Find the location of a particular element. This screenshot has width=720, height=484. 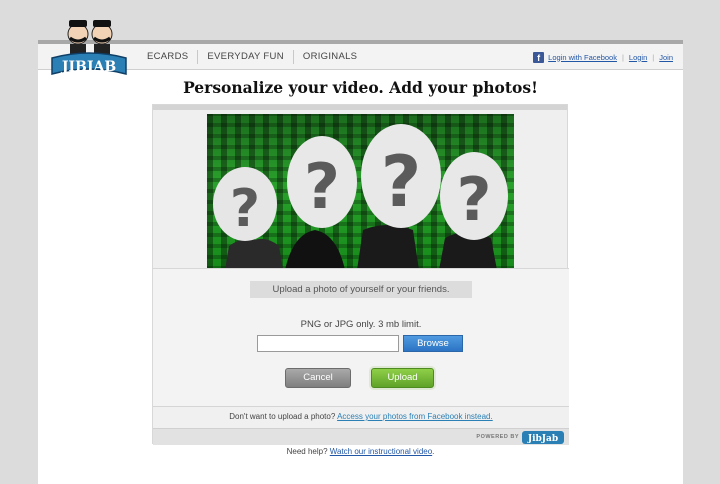

nav-item-originals: ORIGINALS is located at coordinates (329, 57).